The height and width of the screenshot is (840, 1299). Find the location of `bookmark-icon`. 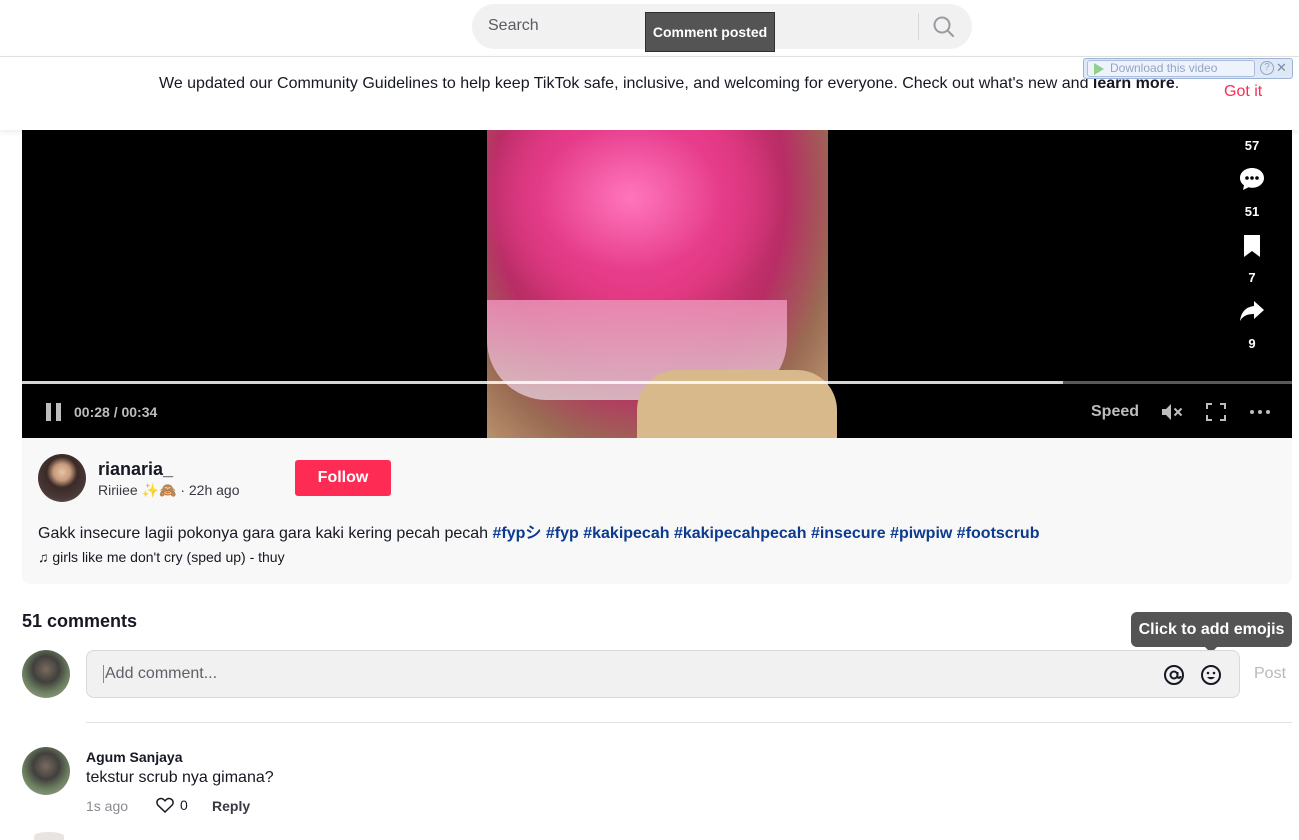

bookmark-icon is located at coordinates (1252, 246).